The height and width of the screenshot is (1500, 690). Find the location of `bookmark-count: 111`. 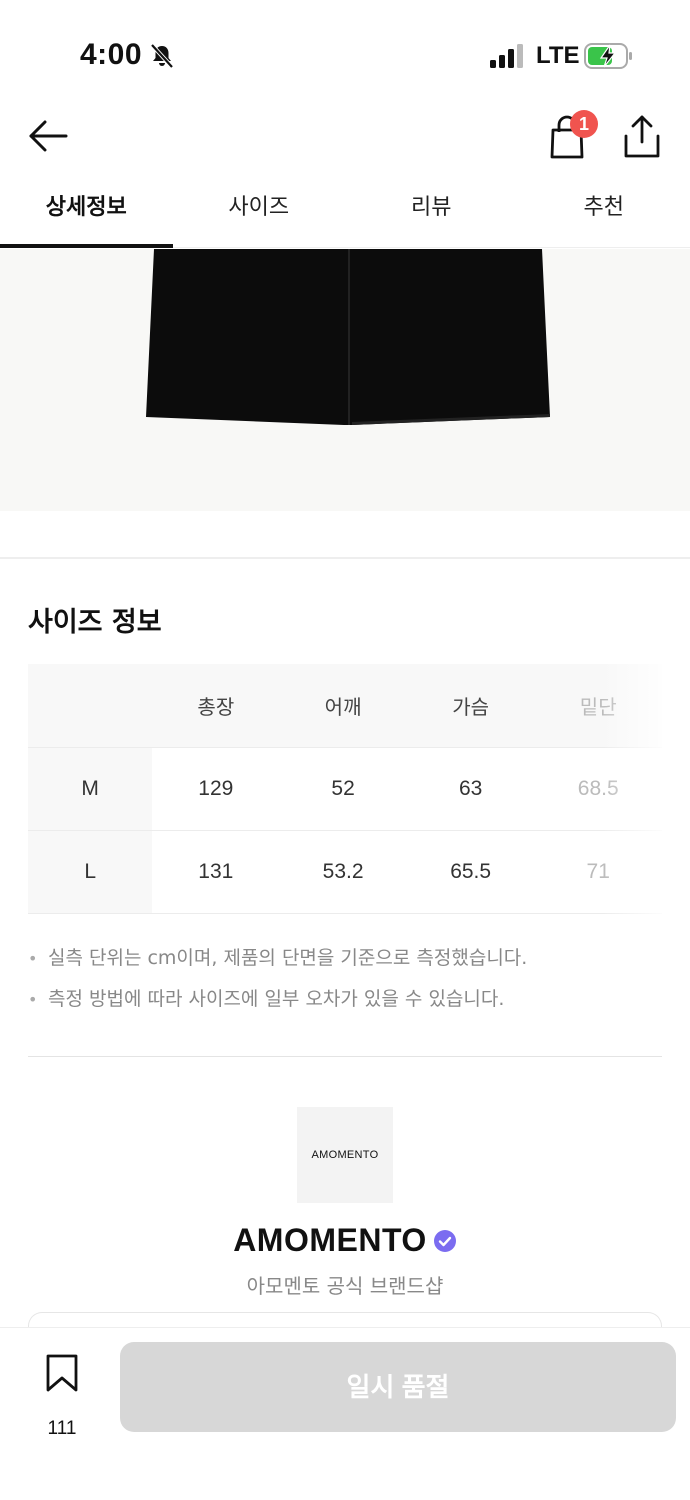

bookmark-count: 111 is located at coordinates (62, 1428).